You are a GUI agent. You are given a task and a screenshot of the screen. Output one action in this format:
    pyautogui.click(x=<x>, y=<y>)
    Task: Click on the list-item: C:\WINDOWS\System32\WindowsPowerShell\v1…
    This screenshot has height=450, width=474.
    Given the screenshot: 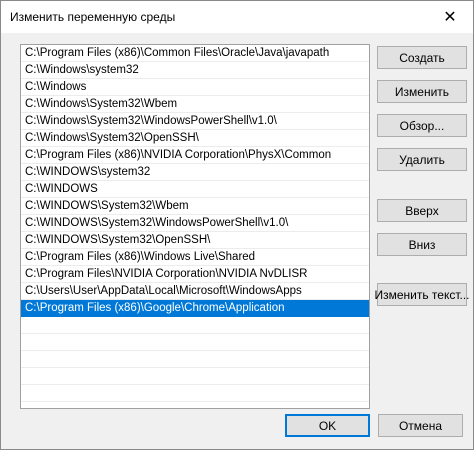 What is the action you would take?
    pyautogui.click(x=195, y=223)
    